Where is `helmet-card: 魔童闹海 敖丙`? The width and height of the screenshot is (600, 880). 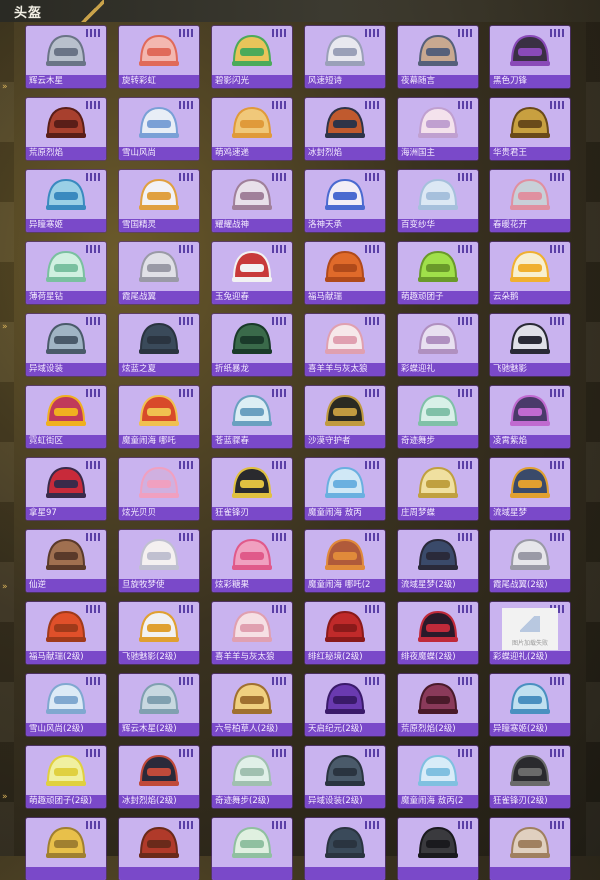 helmet-card: 魔童闹海 敖丙 is located at coordinates (345, 489).